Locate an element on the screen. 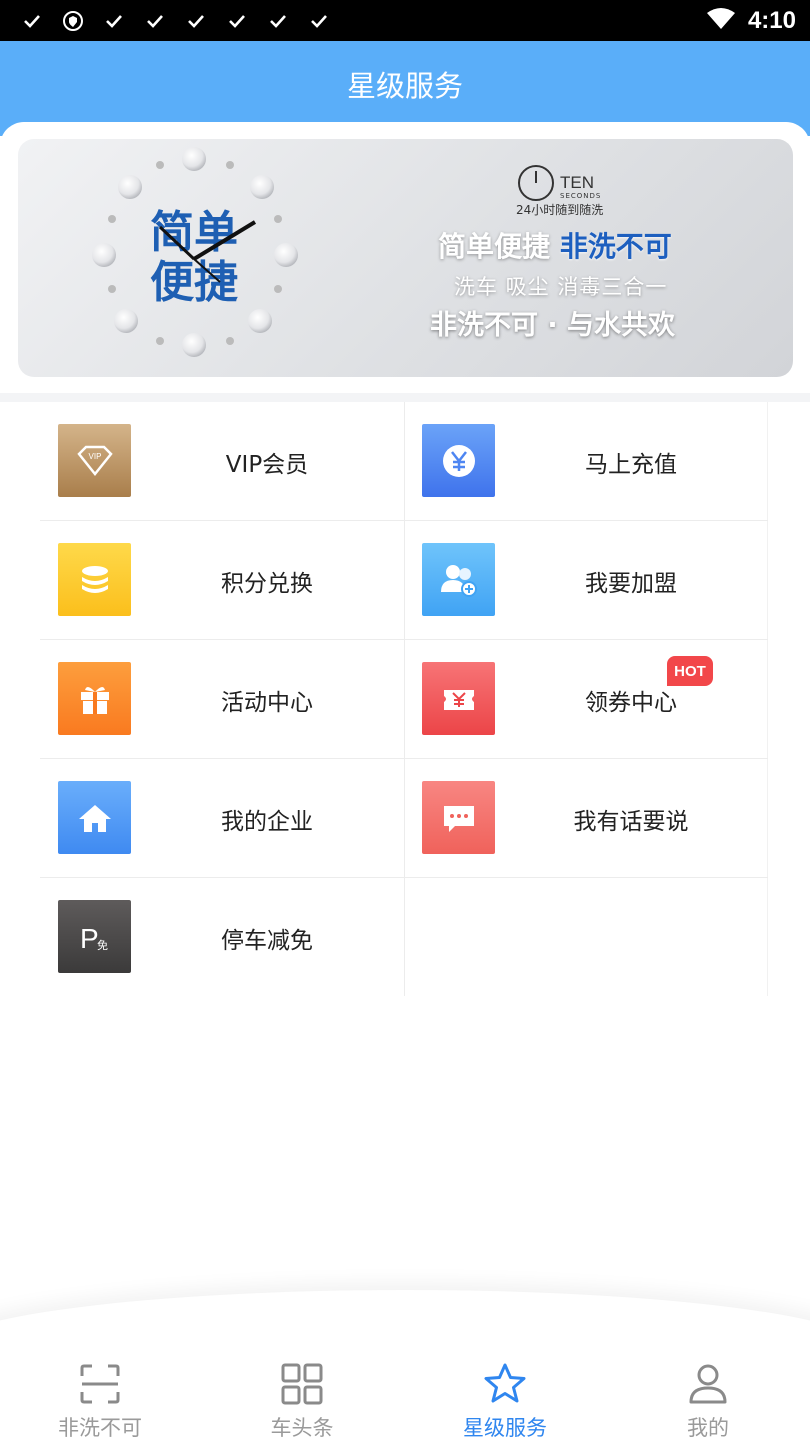 The height and width of the screenshot is (1440, 810). service-label: 我有话要说 is located at coordinates (631, 822).